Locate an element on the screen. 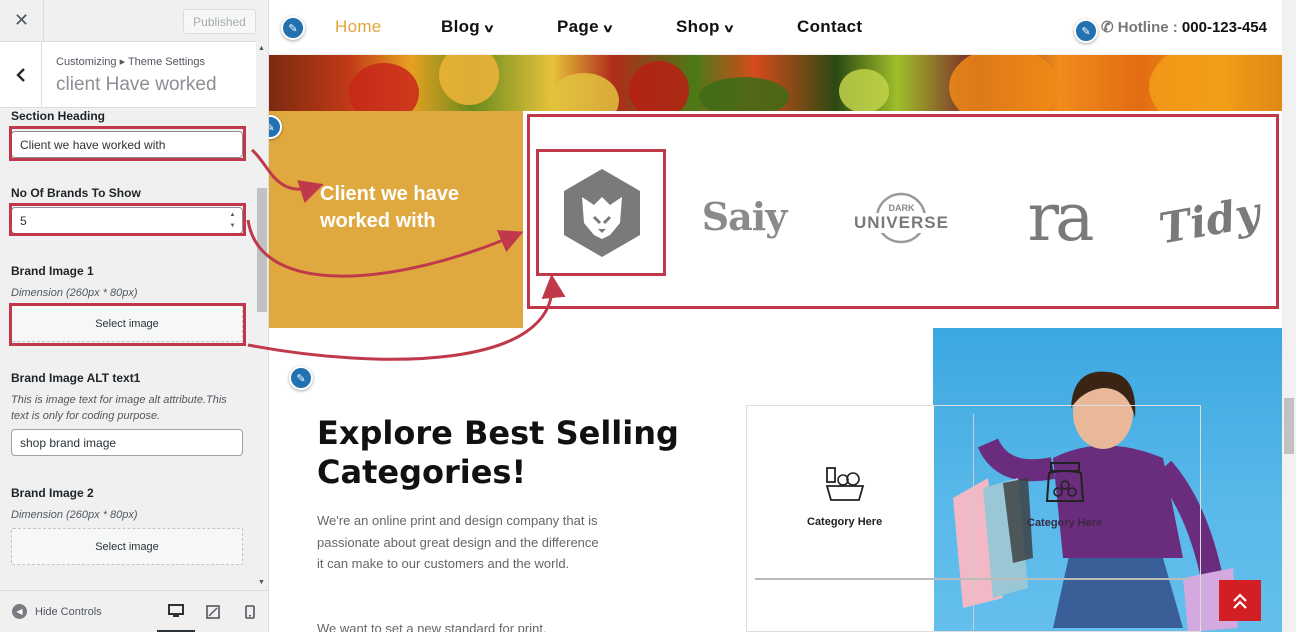  dark-universe-logo-top: DARK is located at coordinates (901, 208).